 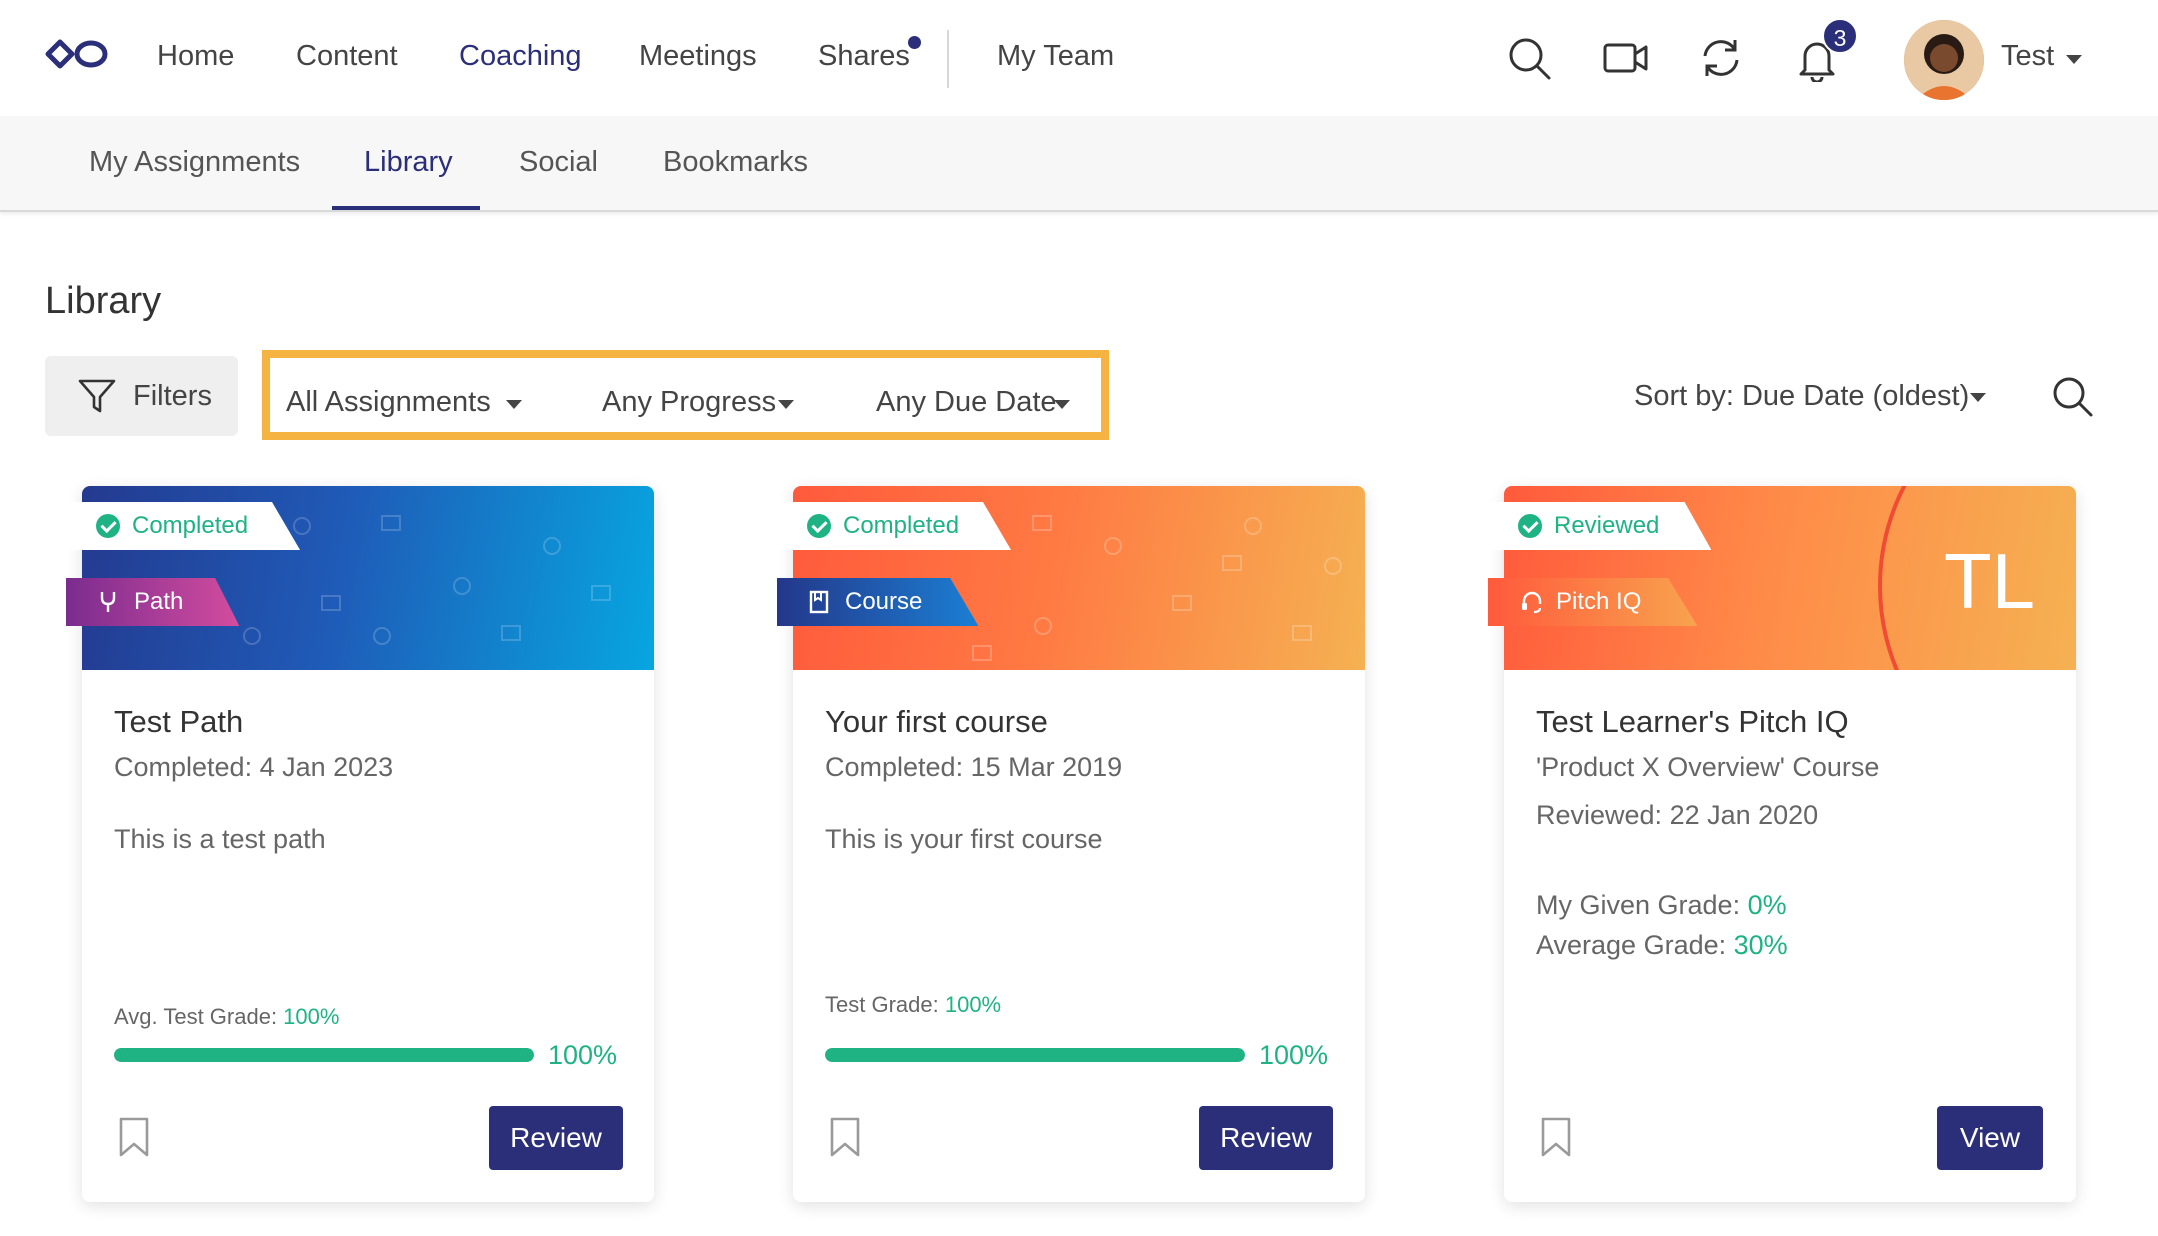 What do you see at coordinates (819, 602) in the screenshot?
I see `book-icon` at bounding box center [819, 602].